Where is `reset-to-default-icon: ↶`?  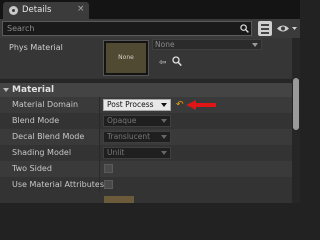
reset-to-default-icon: ↶ is located at coordinates (180, 105).